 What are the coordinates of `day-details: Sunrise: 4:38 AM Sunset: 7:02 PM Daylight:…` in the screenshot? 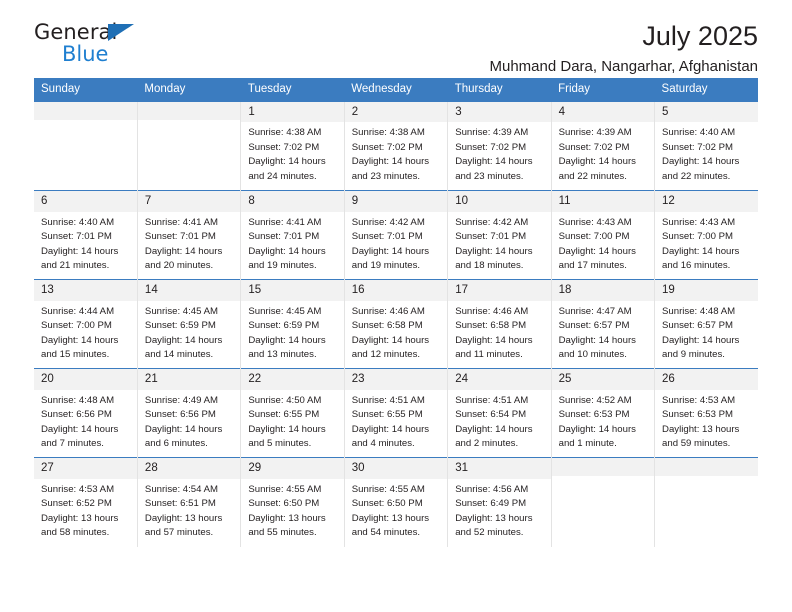 It's located at (396, 153).